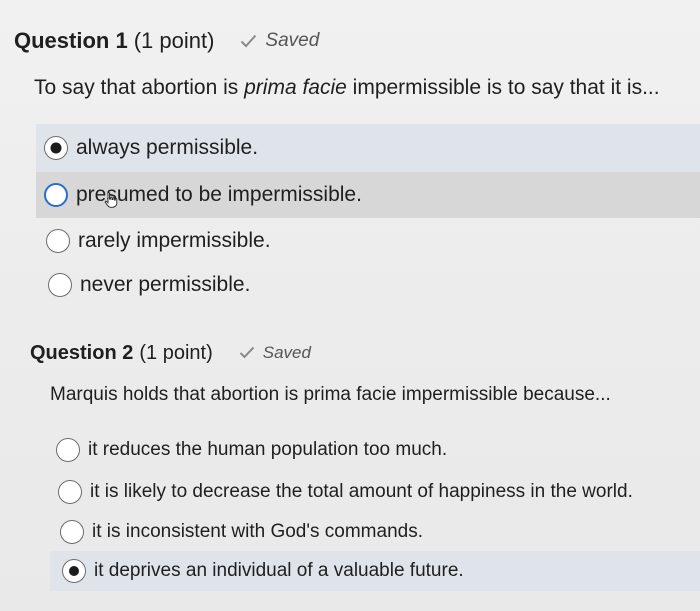 The image size is (700, 611). What do you see at coordinates (368, 195) in the screenshot?
I see `question-1-option-2: presumed to be impermissible.` at bounding box center [368, 195].